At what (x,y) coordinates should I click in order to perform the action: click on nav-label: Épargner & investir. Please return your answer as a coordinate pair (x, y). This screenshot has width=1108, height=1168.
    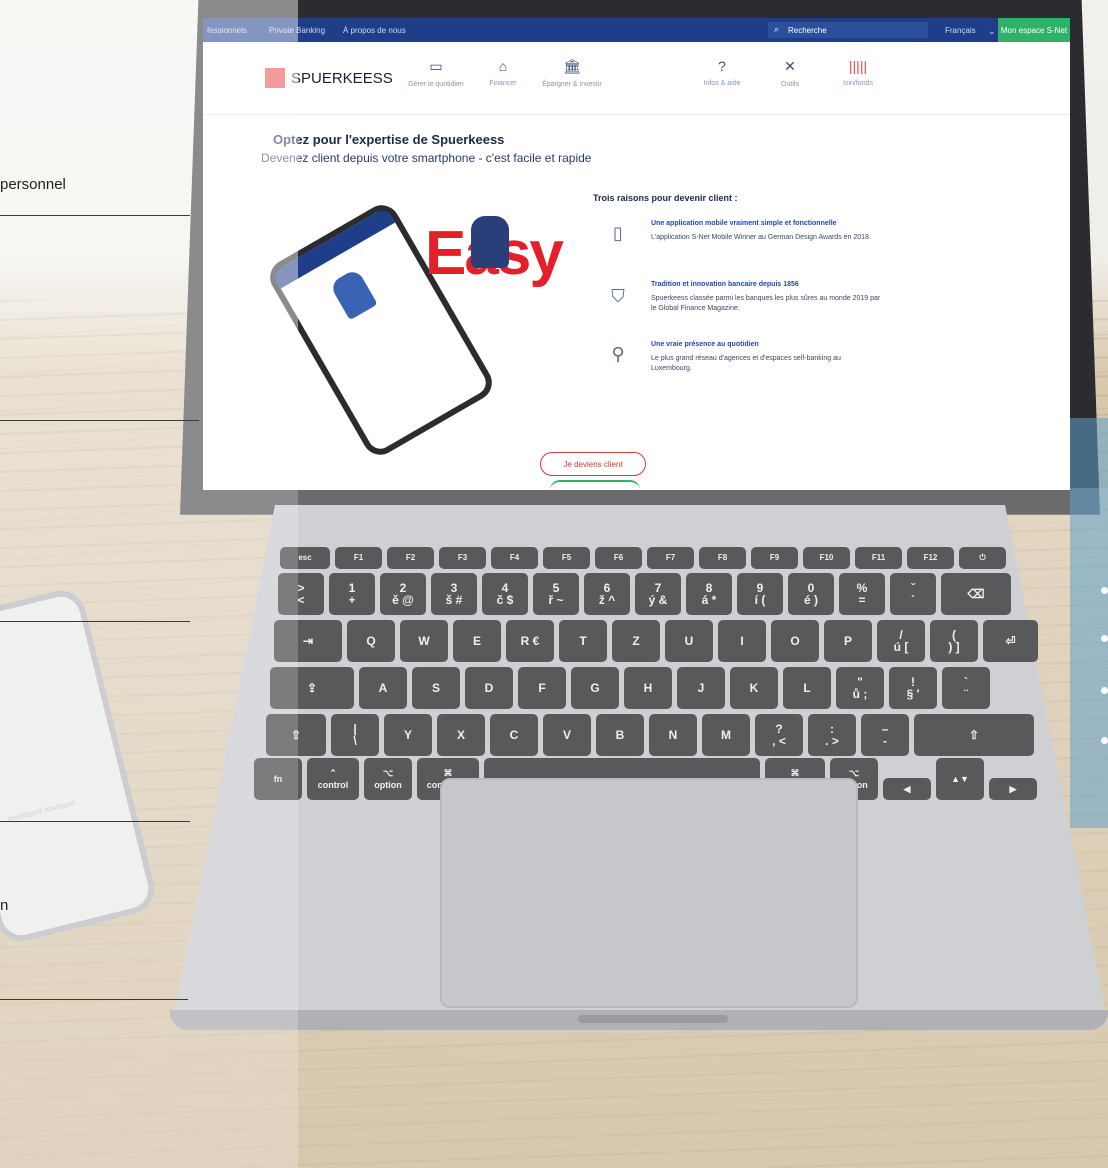
    Looking at the image, I should click on (572, 84).